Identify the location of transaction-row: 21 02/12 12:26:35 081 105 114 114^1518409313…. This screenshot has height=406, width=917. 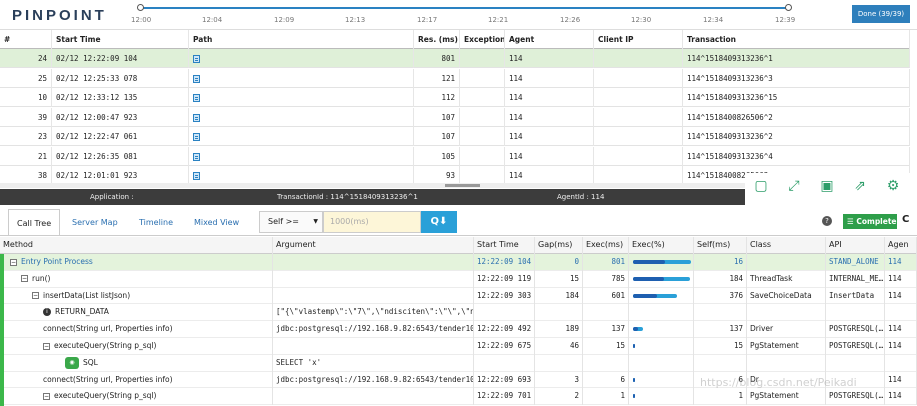
(455, 156).